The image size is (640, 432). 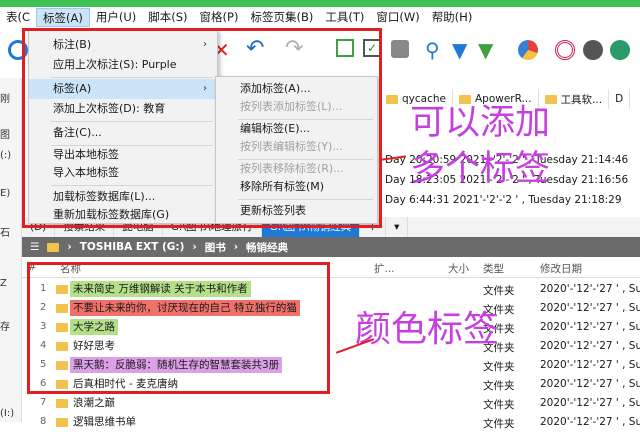 What do you see at coordinates (493, 268) in the screenshot?
I see `col-type: 类型` at bounding box center [493, 268].